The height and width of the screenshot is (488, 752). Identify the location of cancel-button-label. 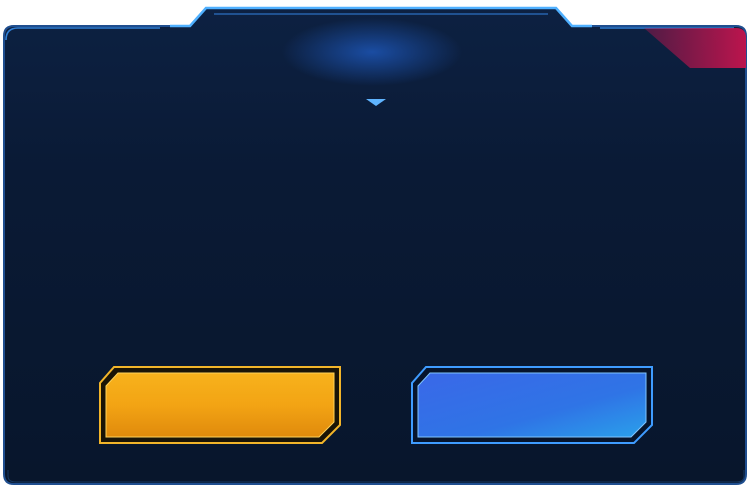
(532, 405).